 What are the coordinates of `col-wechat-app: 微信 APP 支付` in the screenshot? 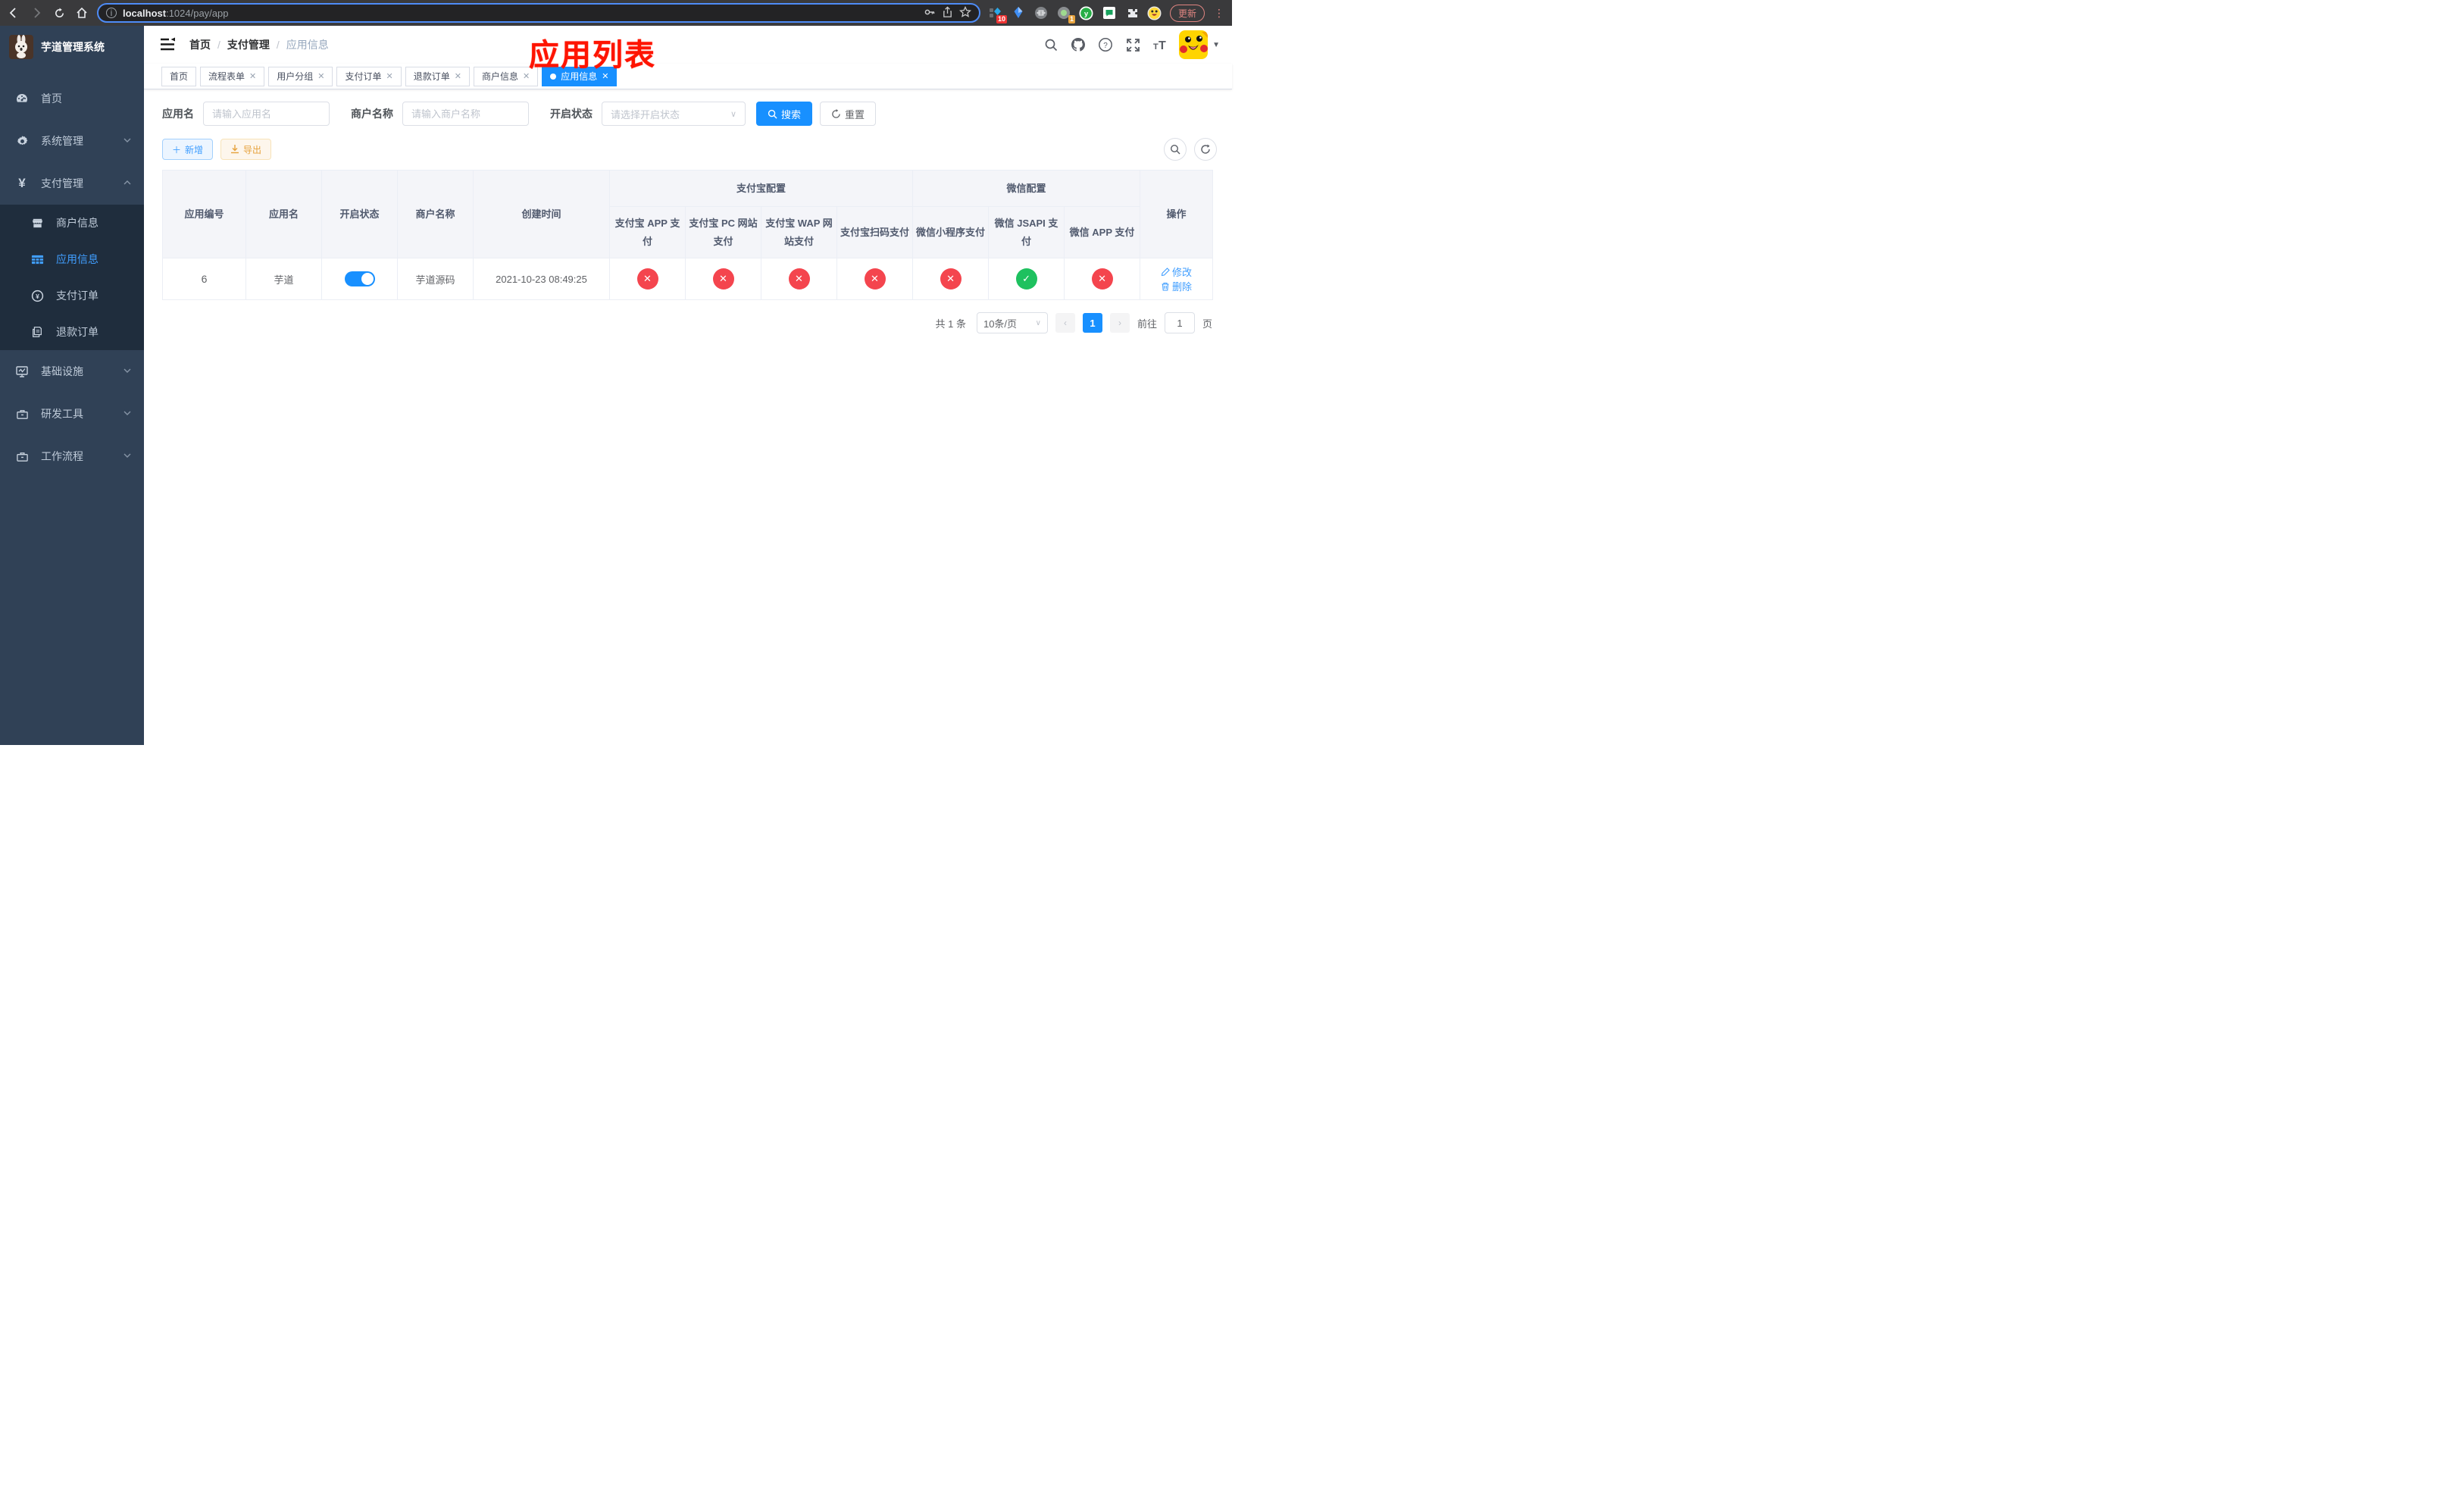 It's located at (1102, 232).